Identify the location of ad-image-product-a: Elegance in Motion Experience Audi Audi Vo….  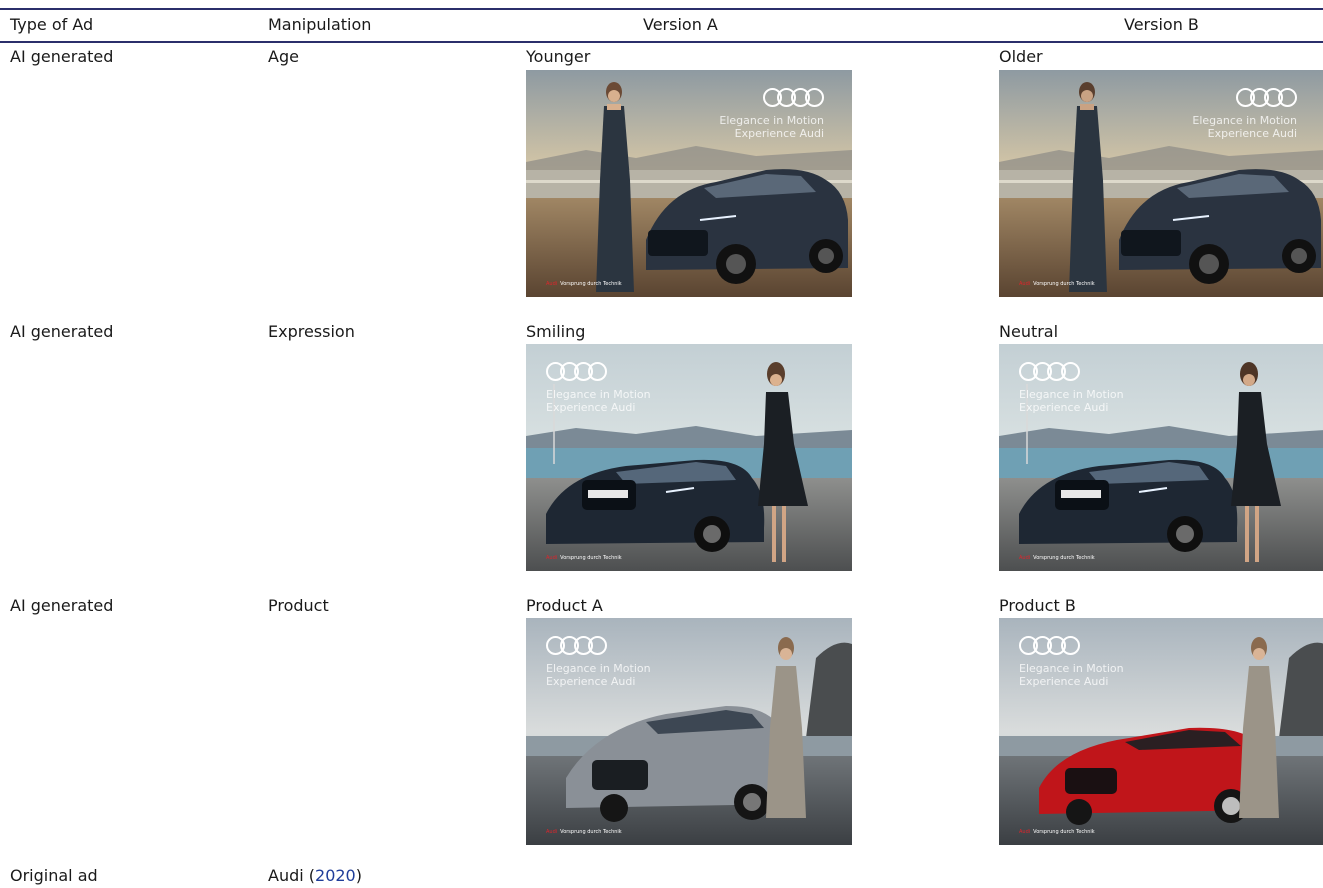
(689, 731).